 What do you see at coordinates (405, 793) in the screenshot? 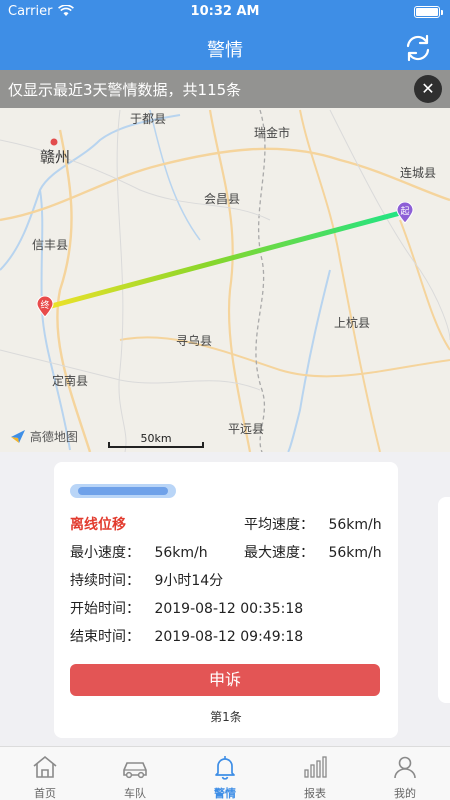
I see `tab-mine-label: 我的` at bounding box center [405, 793].